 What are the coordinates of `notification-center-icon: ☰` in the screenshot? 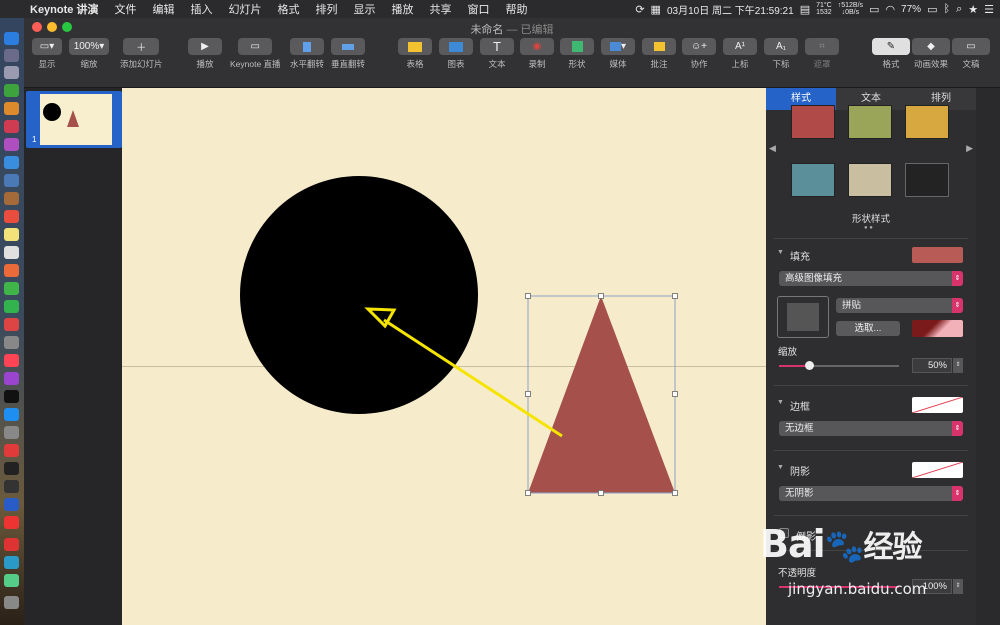 It's located at (989, 9).